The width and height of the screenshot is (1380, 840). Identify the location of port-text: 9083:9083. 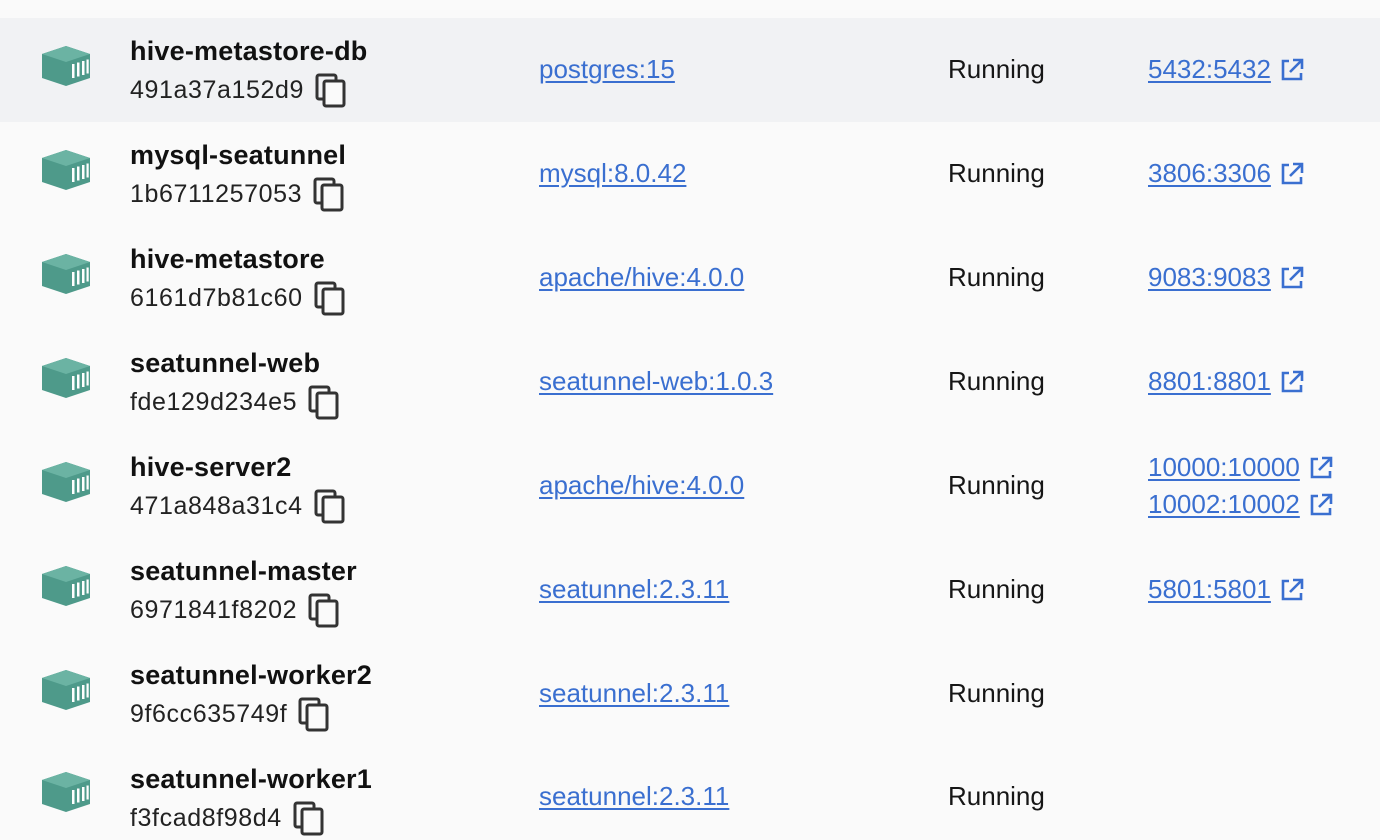
(1209, 277).